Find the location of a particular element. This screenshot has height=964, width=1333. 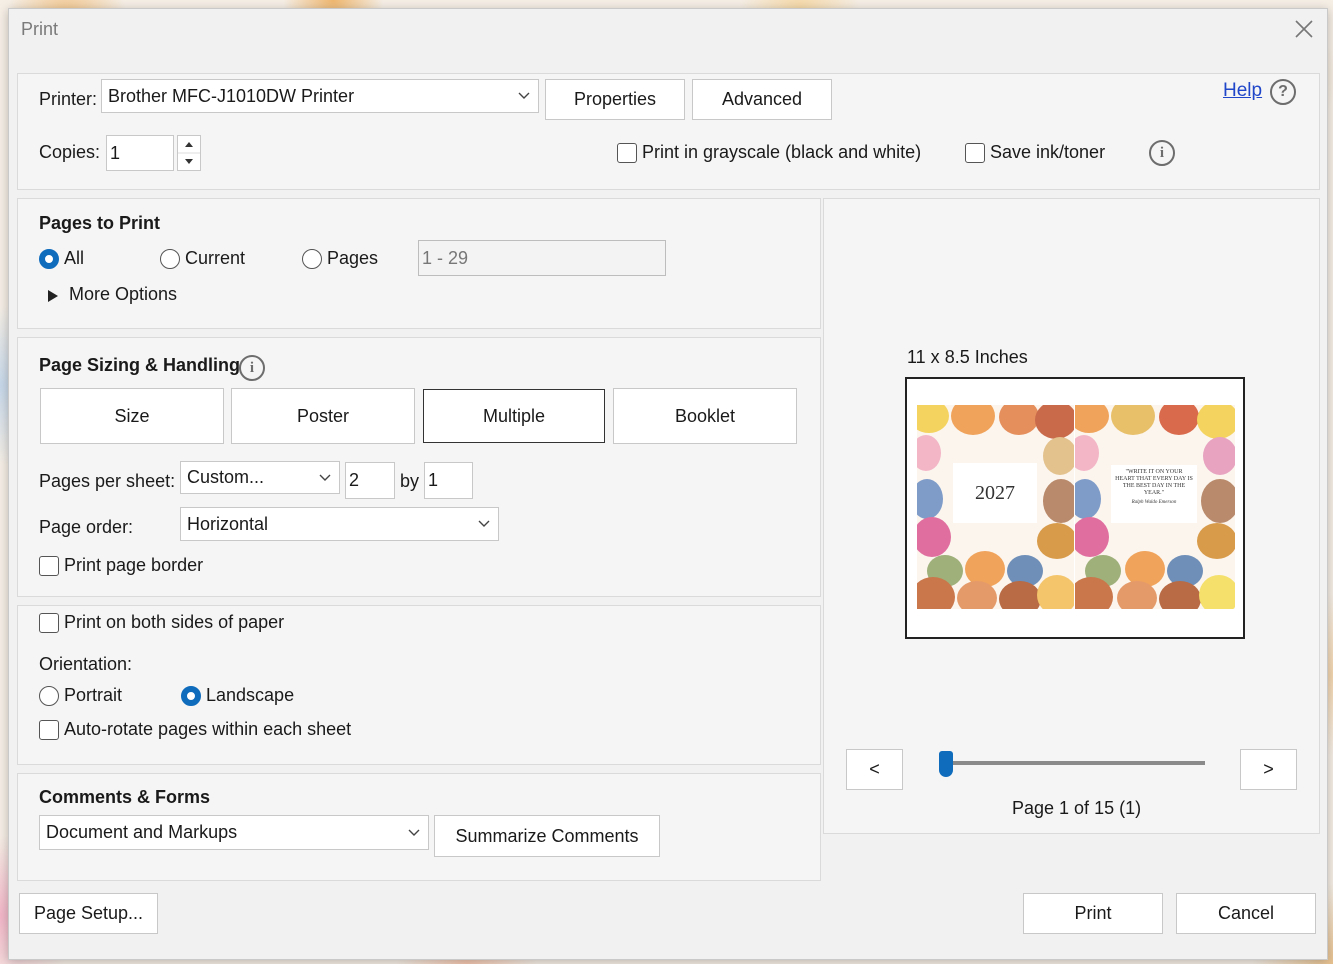

comments-value: Document and Markups is located at coordinates (142, 832).